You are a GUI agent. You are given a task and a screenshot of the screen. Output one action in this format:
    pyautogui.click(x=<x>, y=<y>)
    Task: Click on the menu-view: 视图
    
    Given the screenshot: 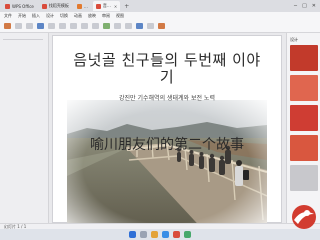 What is the action you would take?
    pyautogui.click(x=120, y=16)
    